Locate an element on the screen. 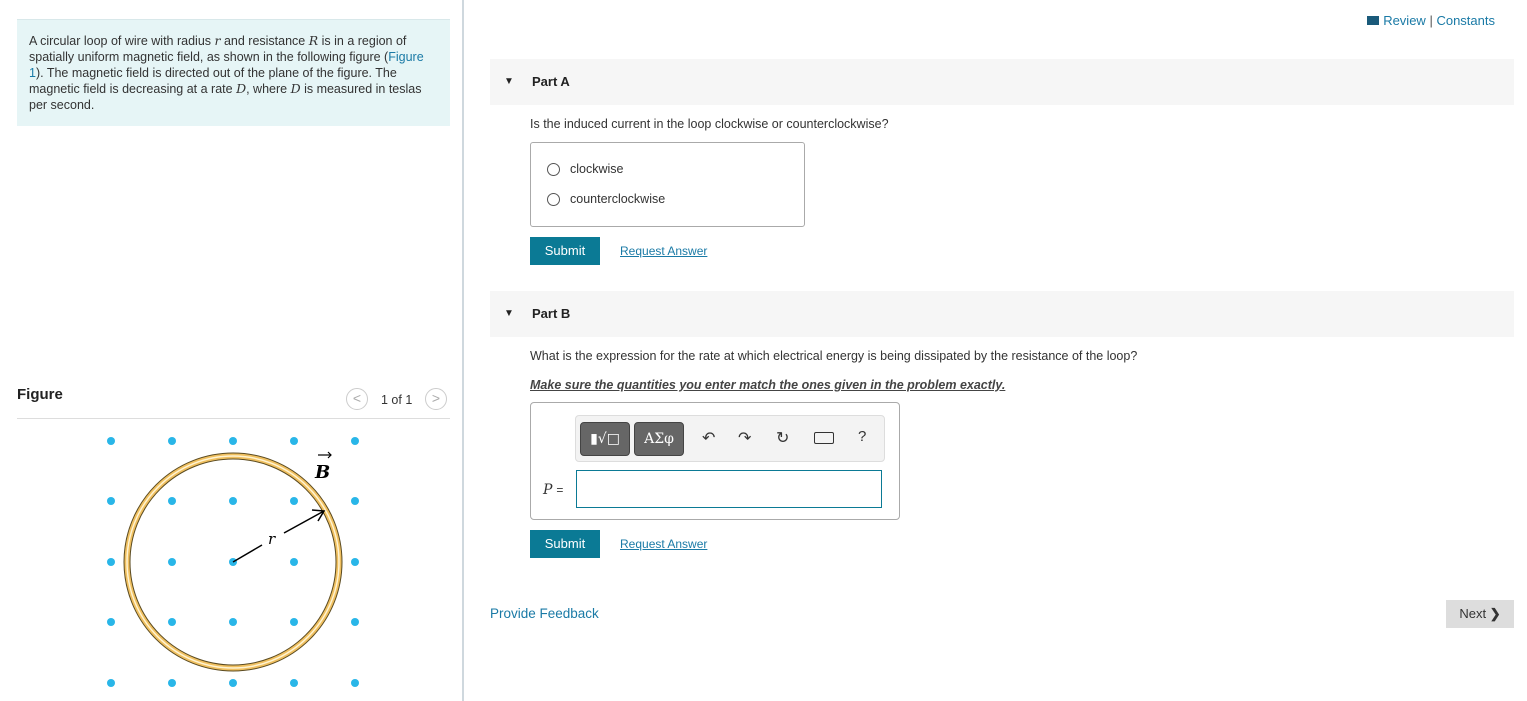  option-clockwise: clockwise is located at coordinates (585, 169).